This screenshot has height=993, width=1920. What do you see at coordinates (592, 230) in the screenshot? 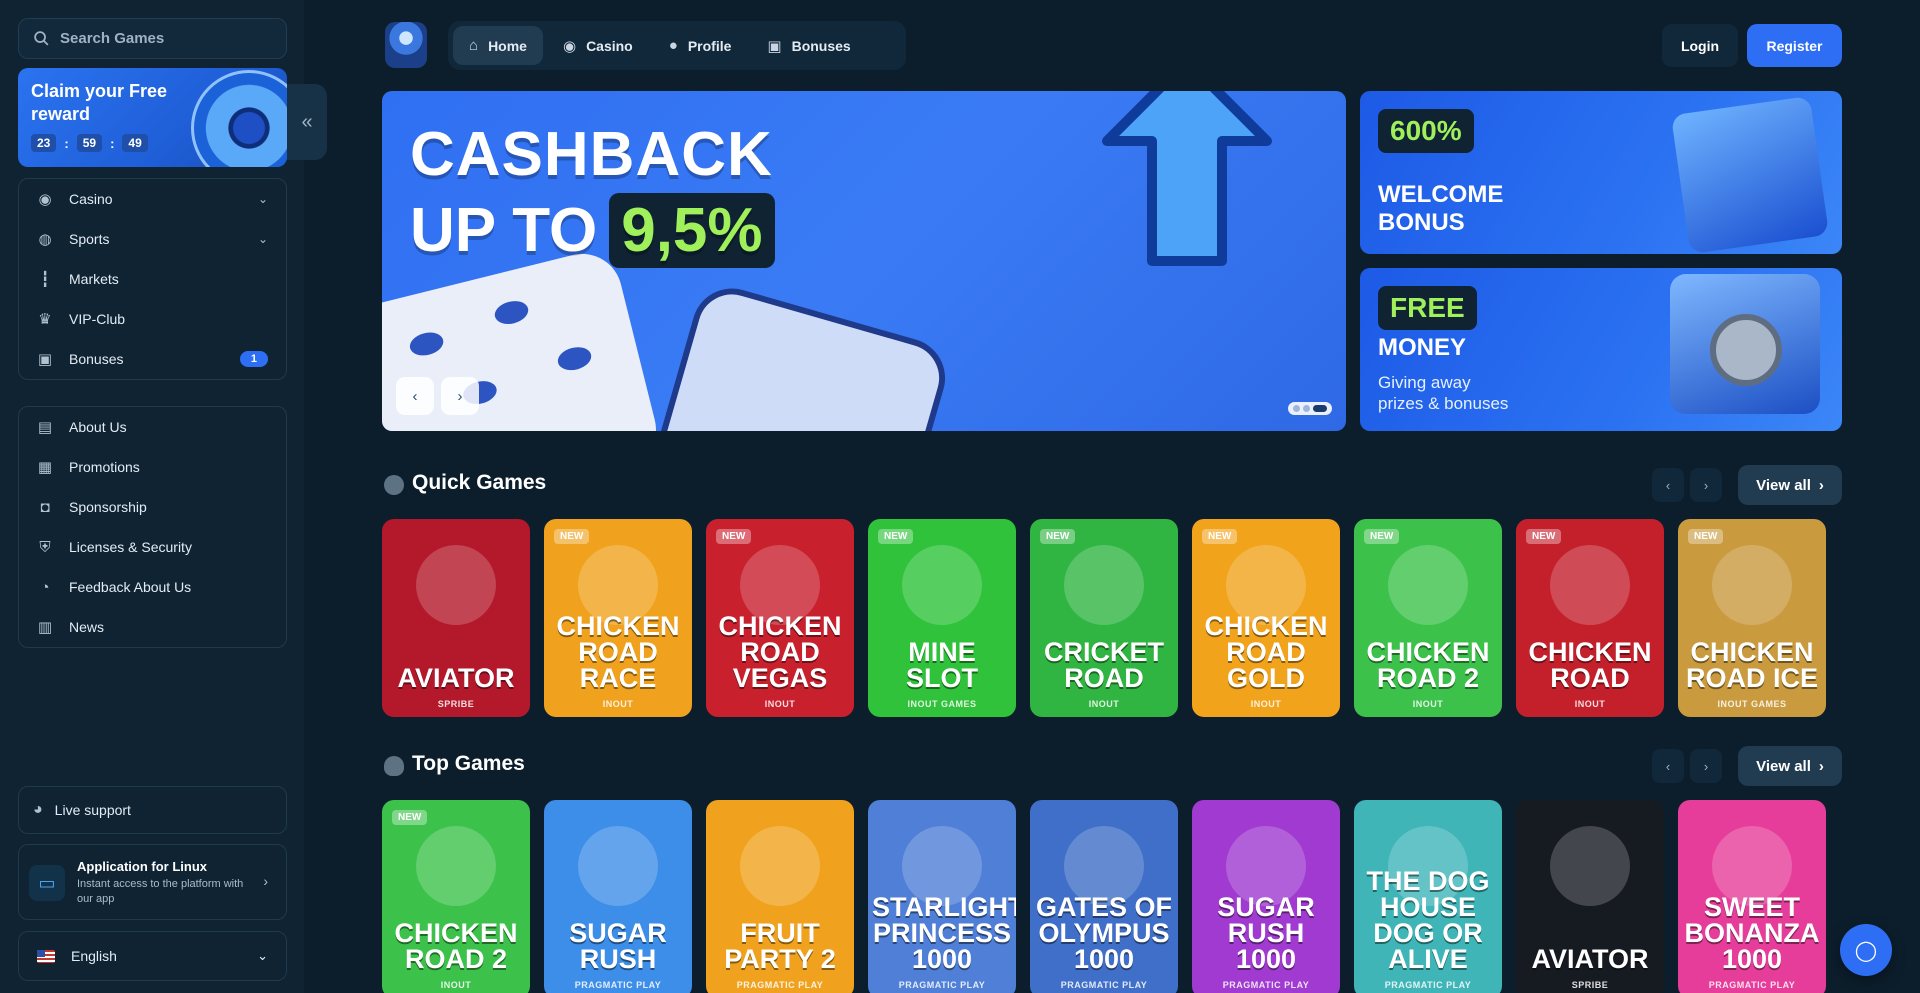
I see `hero-title-line2: UP TO 9,5%` at bounding box center [592, 230].